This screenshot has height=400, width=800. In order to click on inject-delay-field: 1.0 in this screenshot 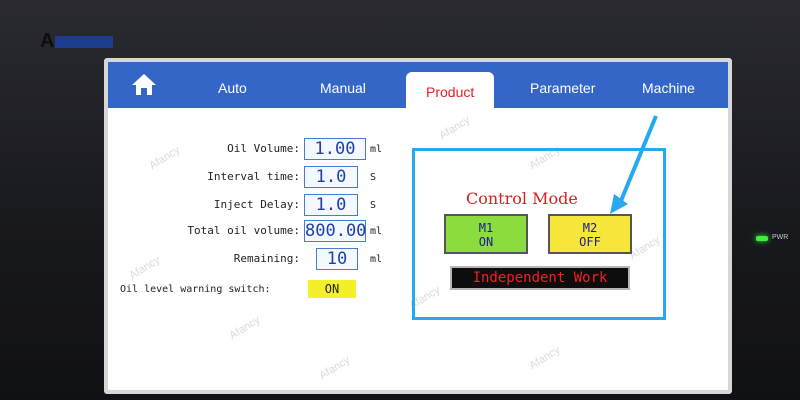, I will do `click(331, 205)`.